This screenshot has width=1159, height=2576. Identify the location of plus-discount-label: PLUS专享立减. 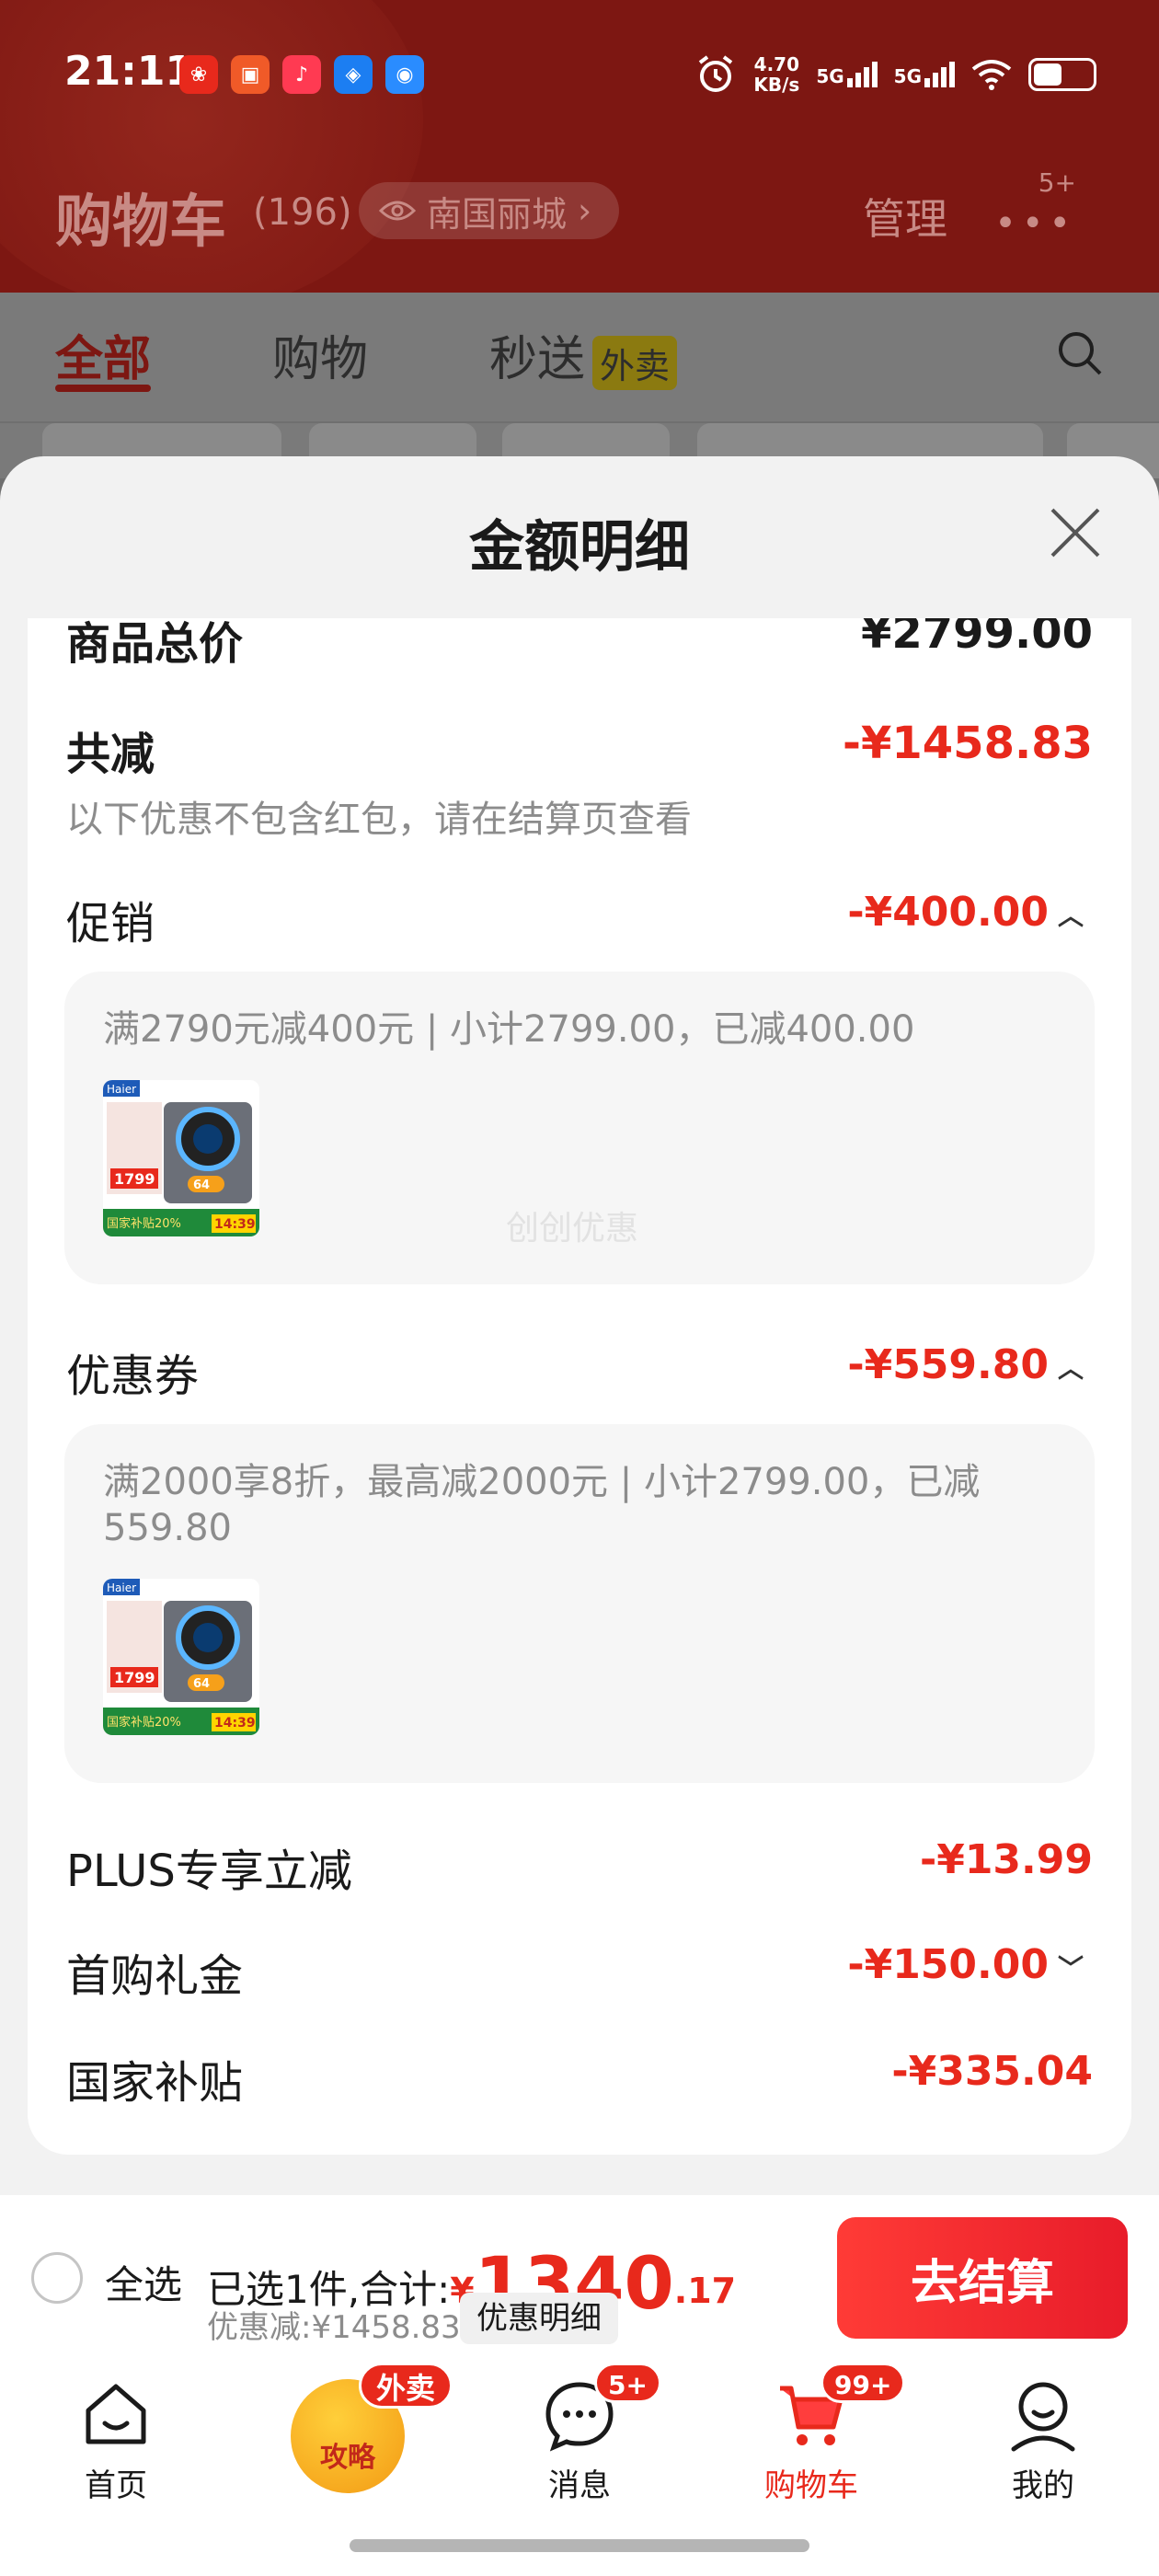
(209, 1871).